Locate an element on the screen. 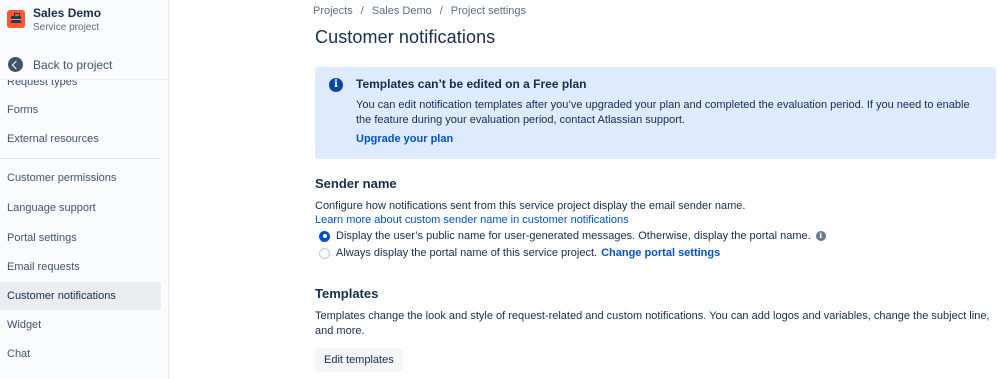 The width and height of the screenshot is (999, 379). breadcrumb: Projects / Sales Demo / Project settings is located at coordinates (419, 11).